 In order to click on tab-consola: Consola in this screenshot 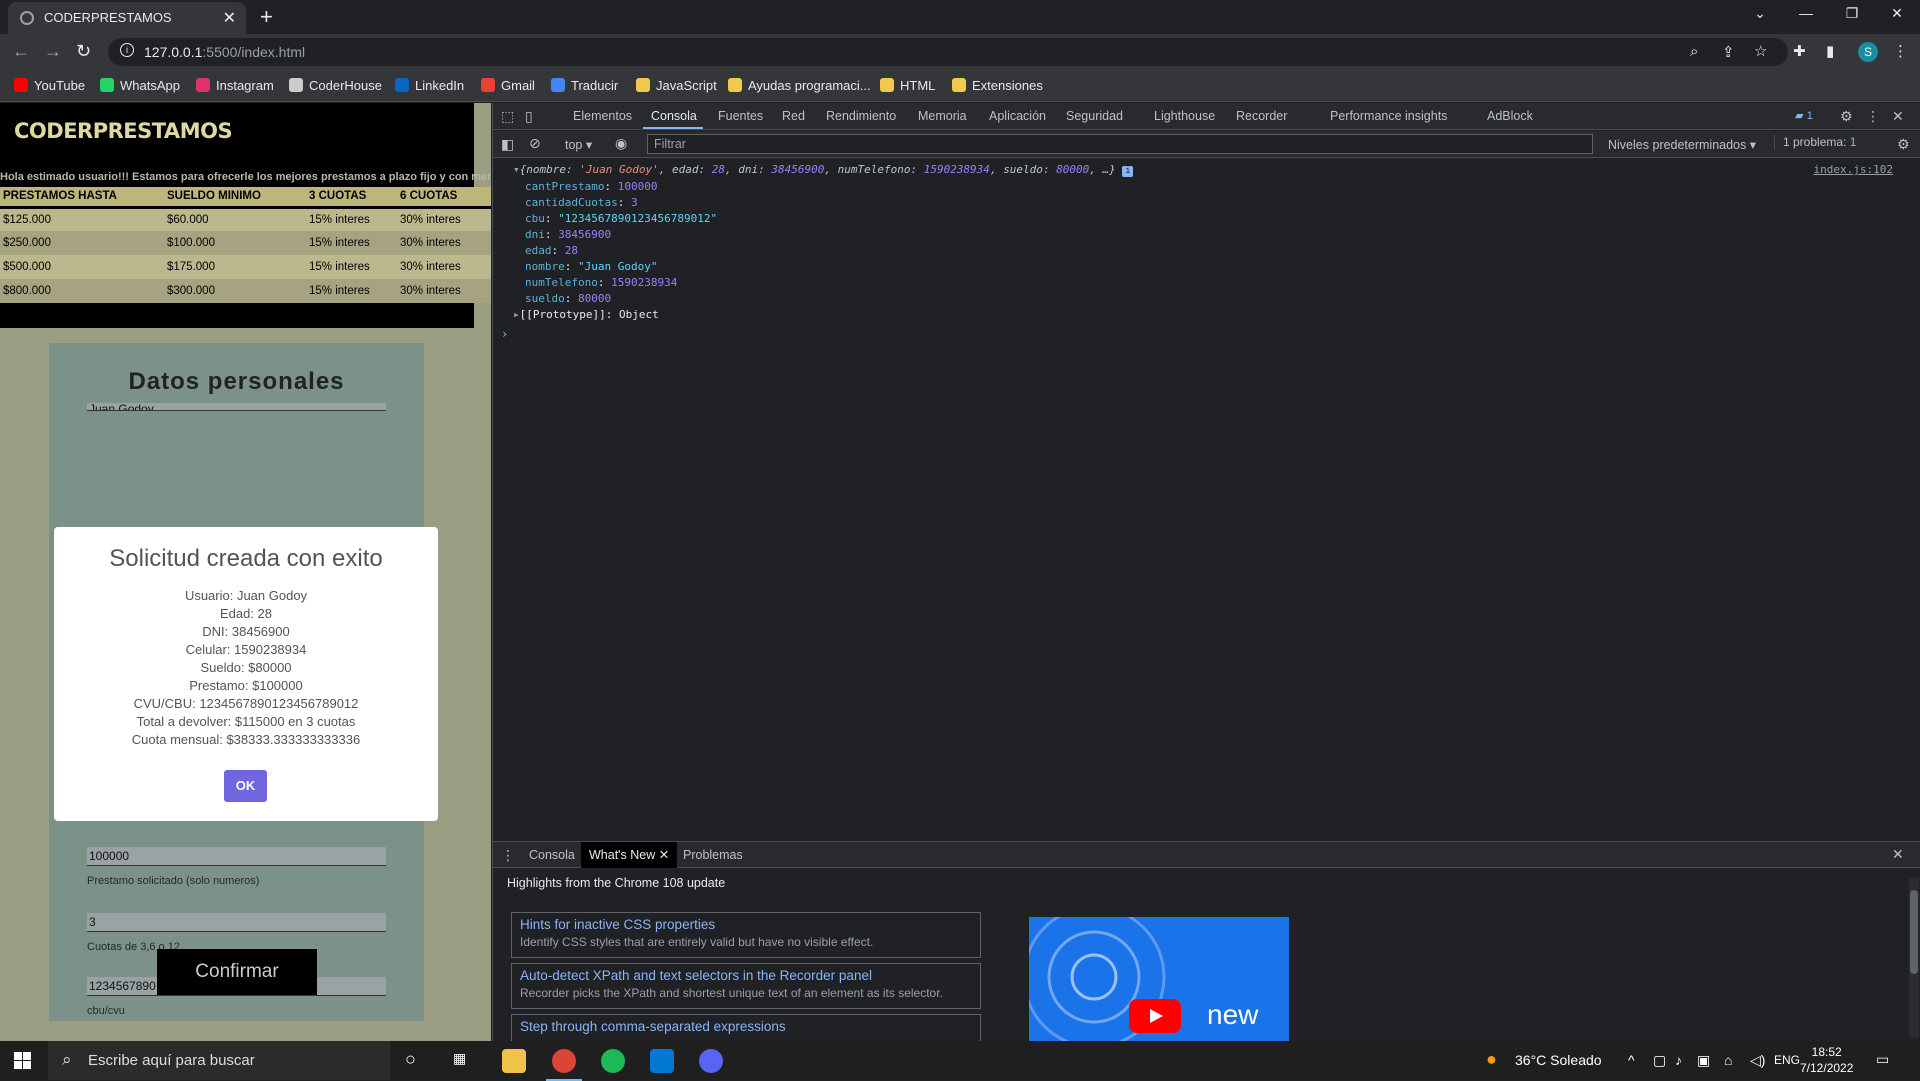, I will do `click(674, 116)`.